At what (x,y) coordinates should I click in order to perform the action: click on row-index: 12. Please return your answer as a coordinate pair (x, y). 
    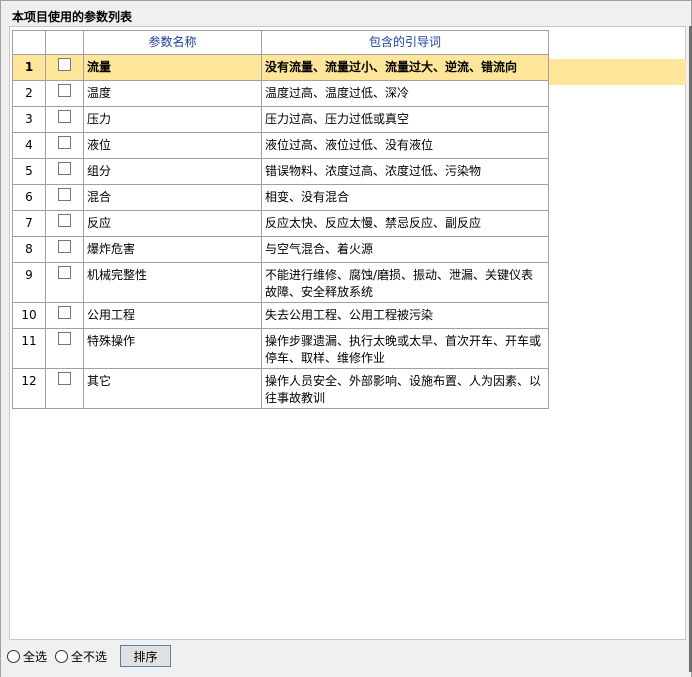
    Looking at the image, I should click on (29, 388).